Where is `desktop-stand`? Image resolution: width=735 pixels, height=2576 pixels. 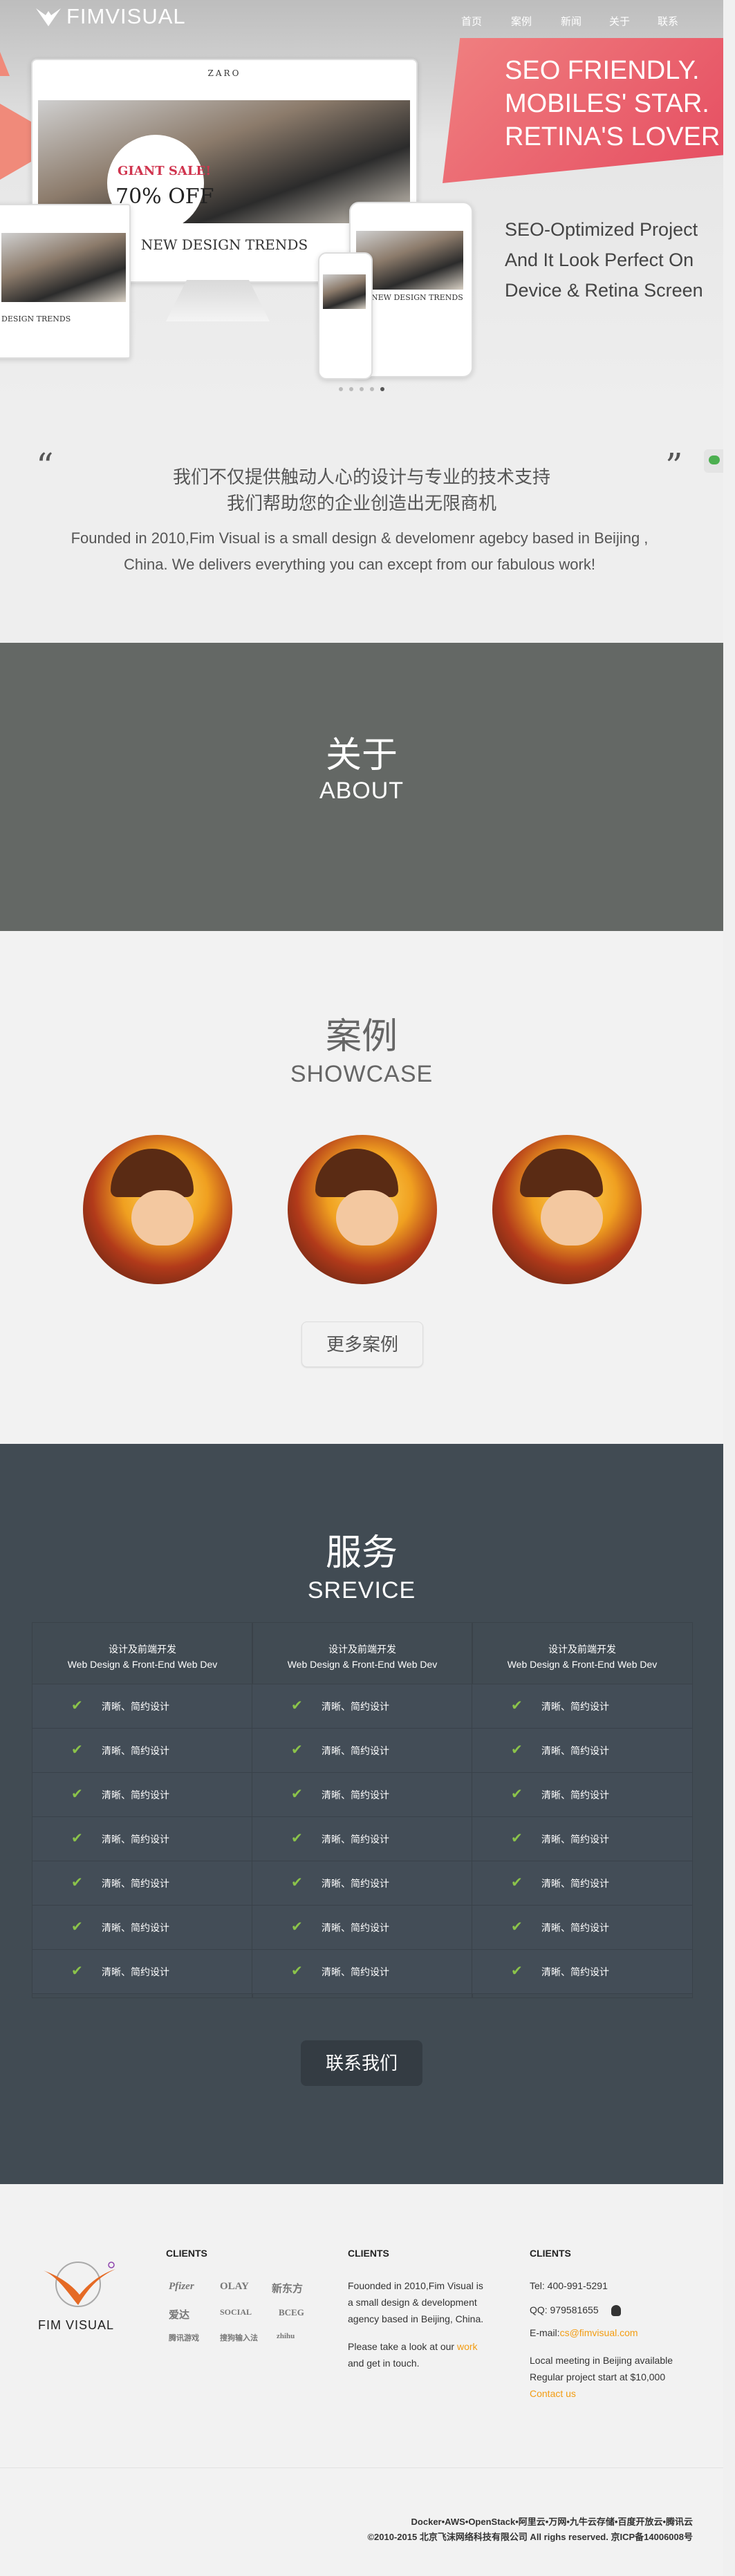 desktop-stand is located at coordinates (218, 300).